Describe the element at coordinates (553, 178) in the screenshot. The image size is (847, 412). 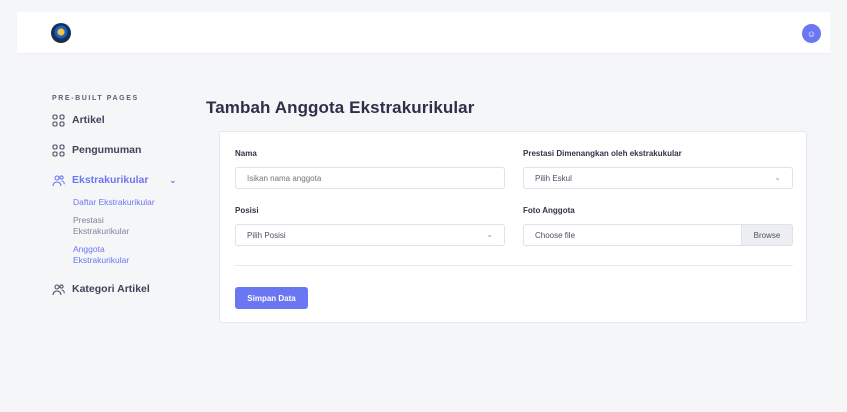
I see `prestasi-select-value: Pilih Eskul` at that location.